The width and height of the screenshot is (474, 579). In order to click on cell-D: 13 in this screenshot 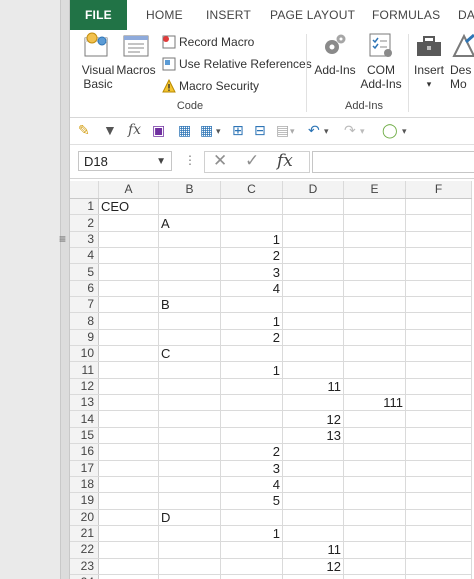, I will do `click(313, 436)`.